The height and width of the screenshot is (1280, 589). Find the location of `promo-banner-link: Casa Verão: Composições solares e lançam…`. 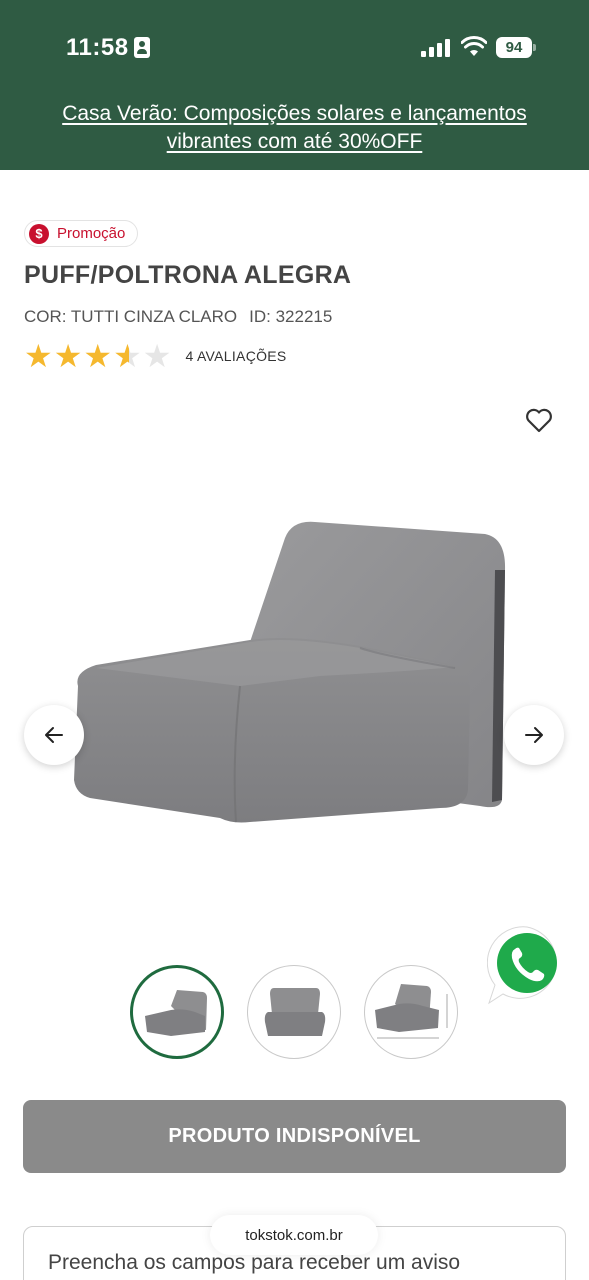

promo-banner-link: Casa Verão: Composições solares e lançam… is located at coordinates (294, 128).